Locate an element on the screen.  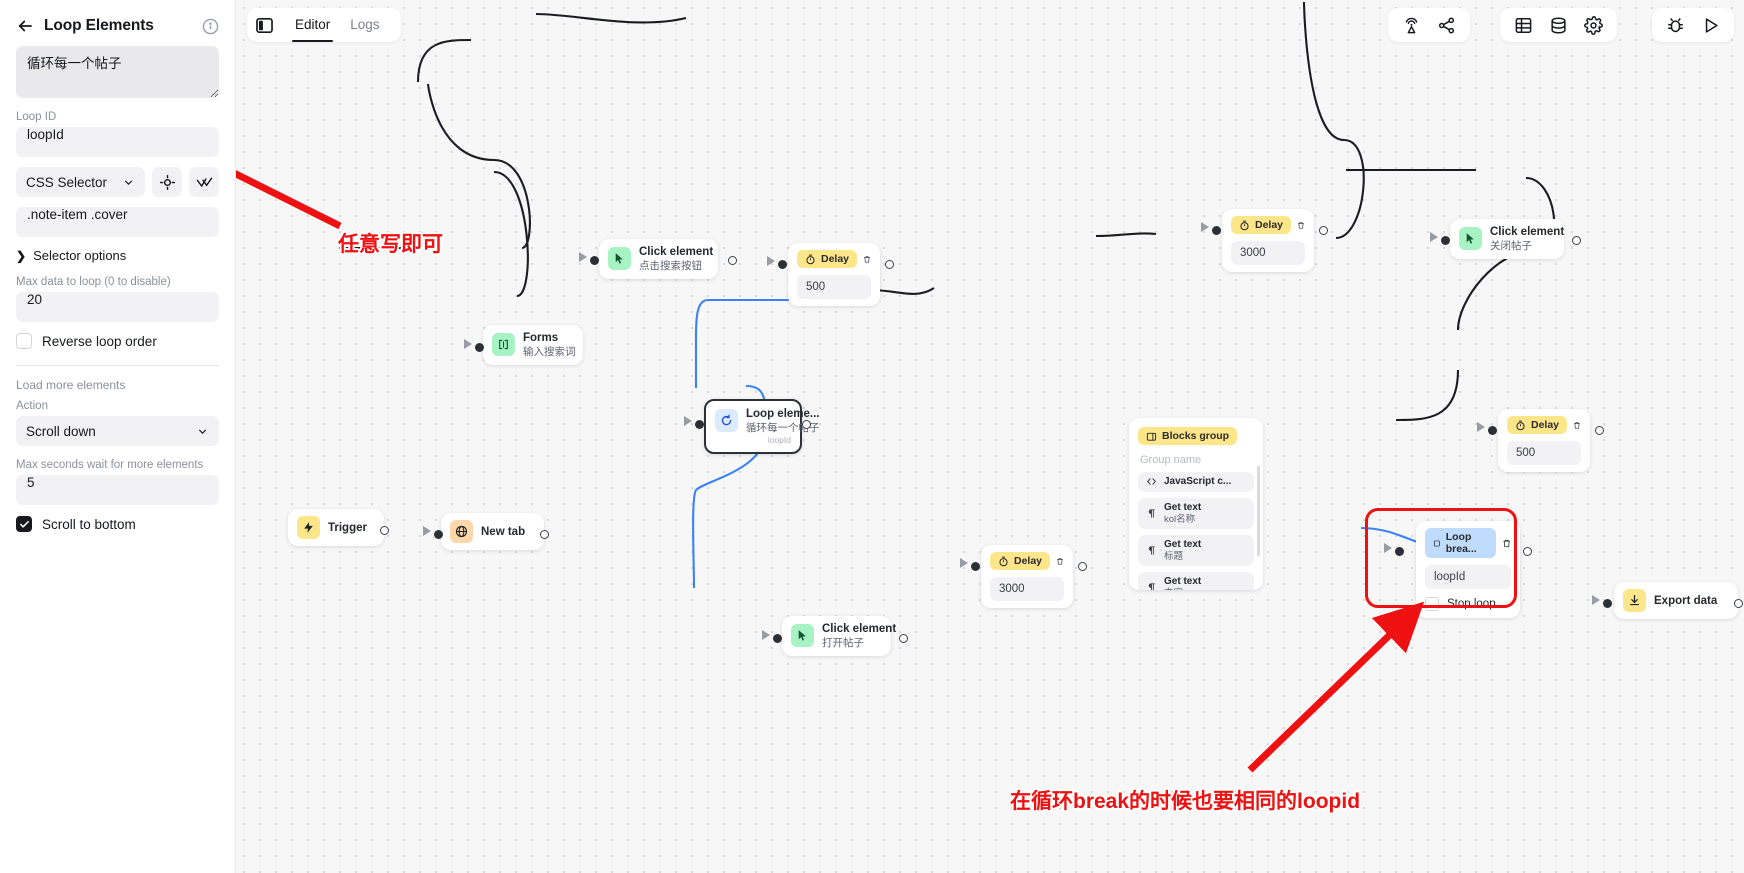
node-forms: Forms 输入搜索词 is located at coordinates (523, 345).